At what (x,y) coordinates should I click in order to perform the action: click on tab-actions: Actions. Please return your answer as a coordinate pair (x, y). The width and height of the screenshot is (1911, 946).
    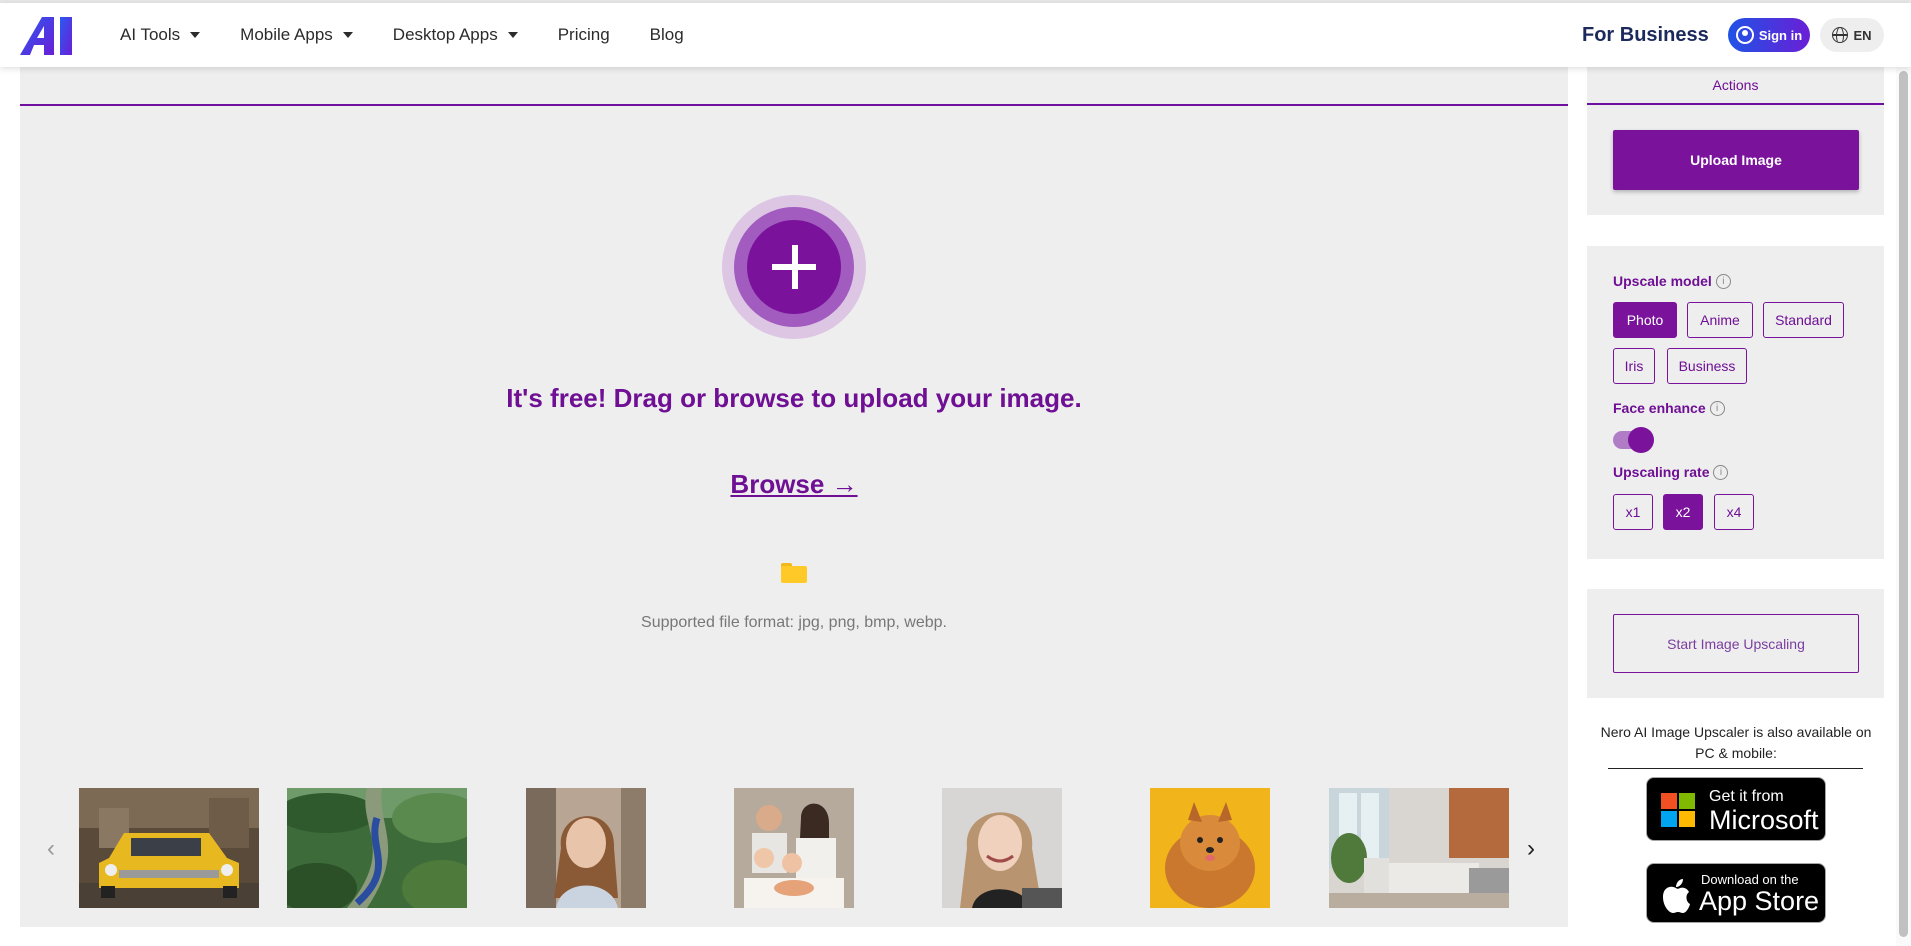
    Looking at the image, I should click on (1735, 86).